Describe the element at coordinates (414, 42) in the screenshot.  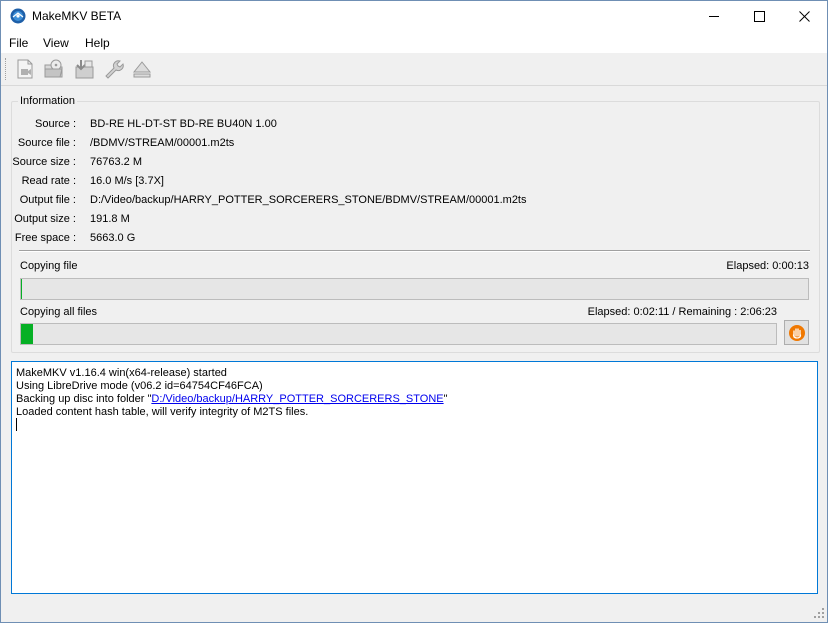
I see `menu-bar: File View Help` at that location.